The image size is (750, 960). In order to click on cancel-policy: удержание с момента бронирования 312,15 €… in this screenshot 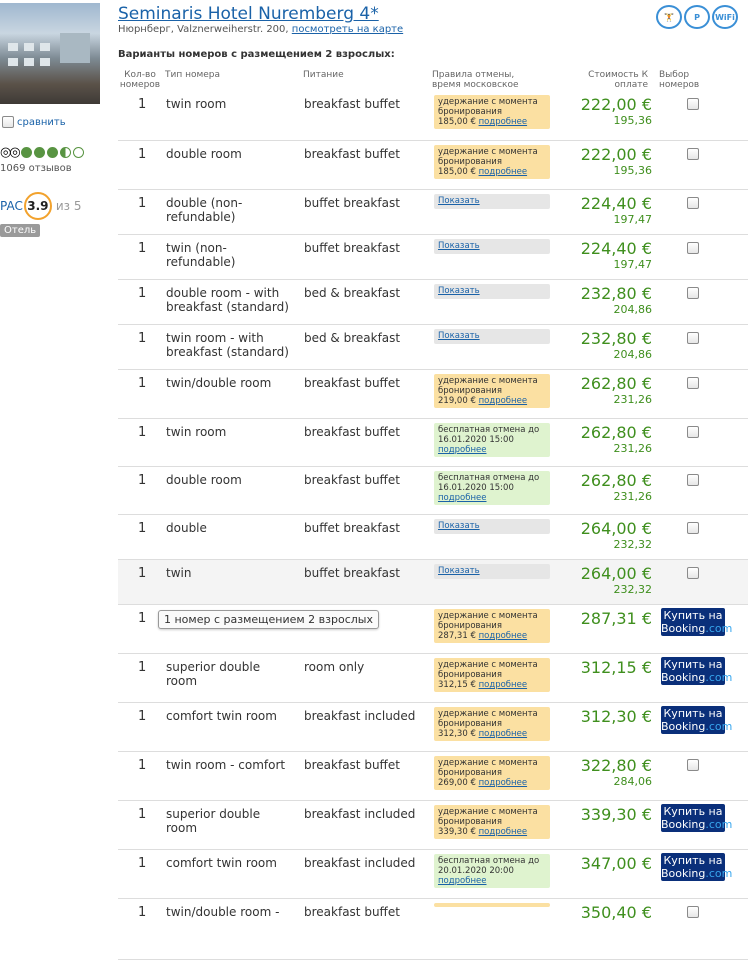, I will do `click(492, 675)`.